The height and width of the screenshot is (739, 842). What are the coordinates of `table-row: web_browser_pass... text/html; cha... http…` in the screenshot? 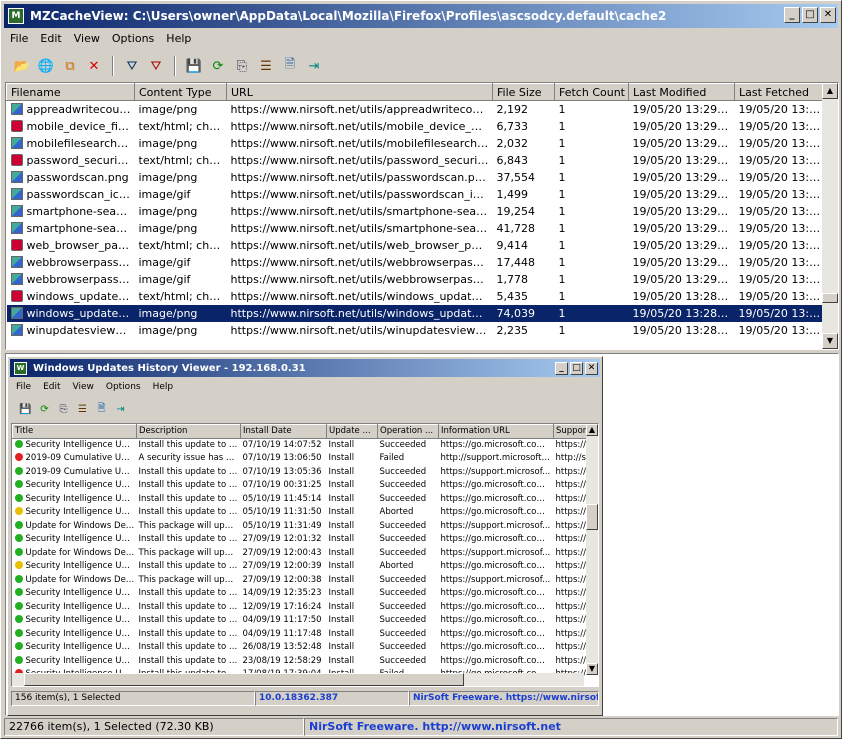 It's located at (416, 245).